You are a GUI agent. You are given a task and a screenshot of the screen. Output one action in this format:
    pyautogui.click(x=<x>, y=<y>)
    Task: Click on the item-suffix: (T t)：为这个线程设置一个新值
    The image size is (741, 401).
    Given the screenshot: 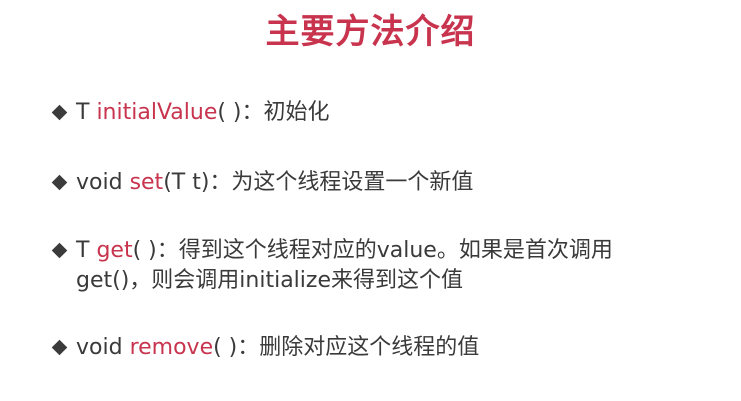 What is the action you would take?
    pyautogui.click(x=318, y=182)
    